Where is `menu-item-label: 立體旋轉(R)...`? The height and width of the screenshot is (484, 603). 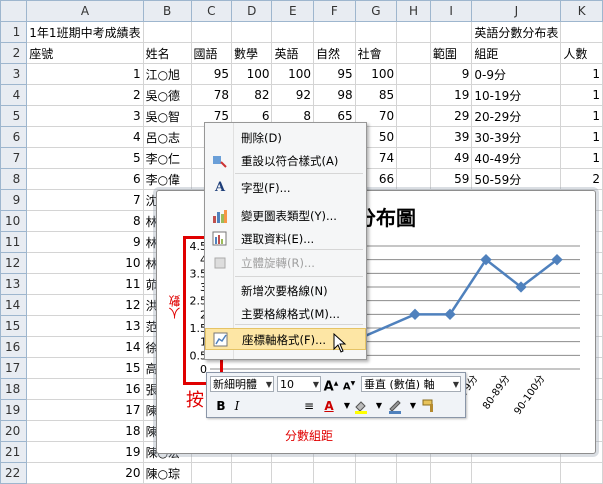 menu-item-label: 立體旋轉(R)... is located at coordinates (278, 263).